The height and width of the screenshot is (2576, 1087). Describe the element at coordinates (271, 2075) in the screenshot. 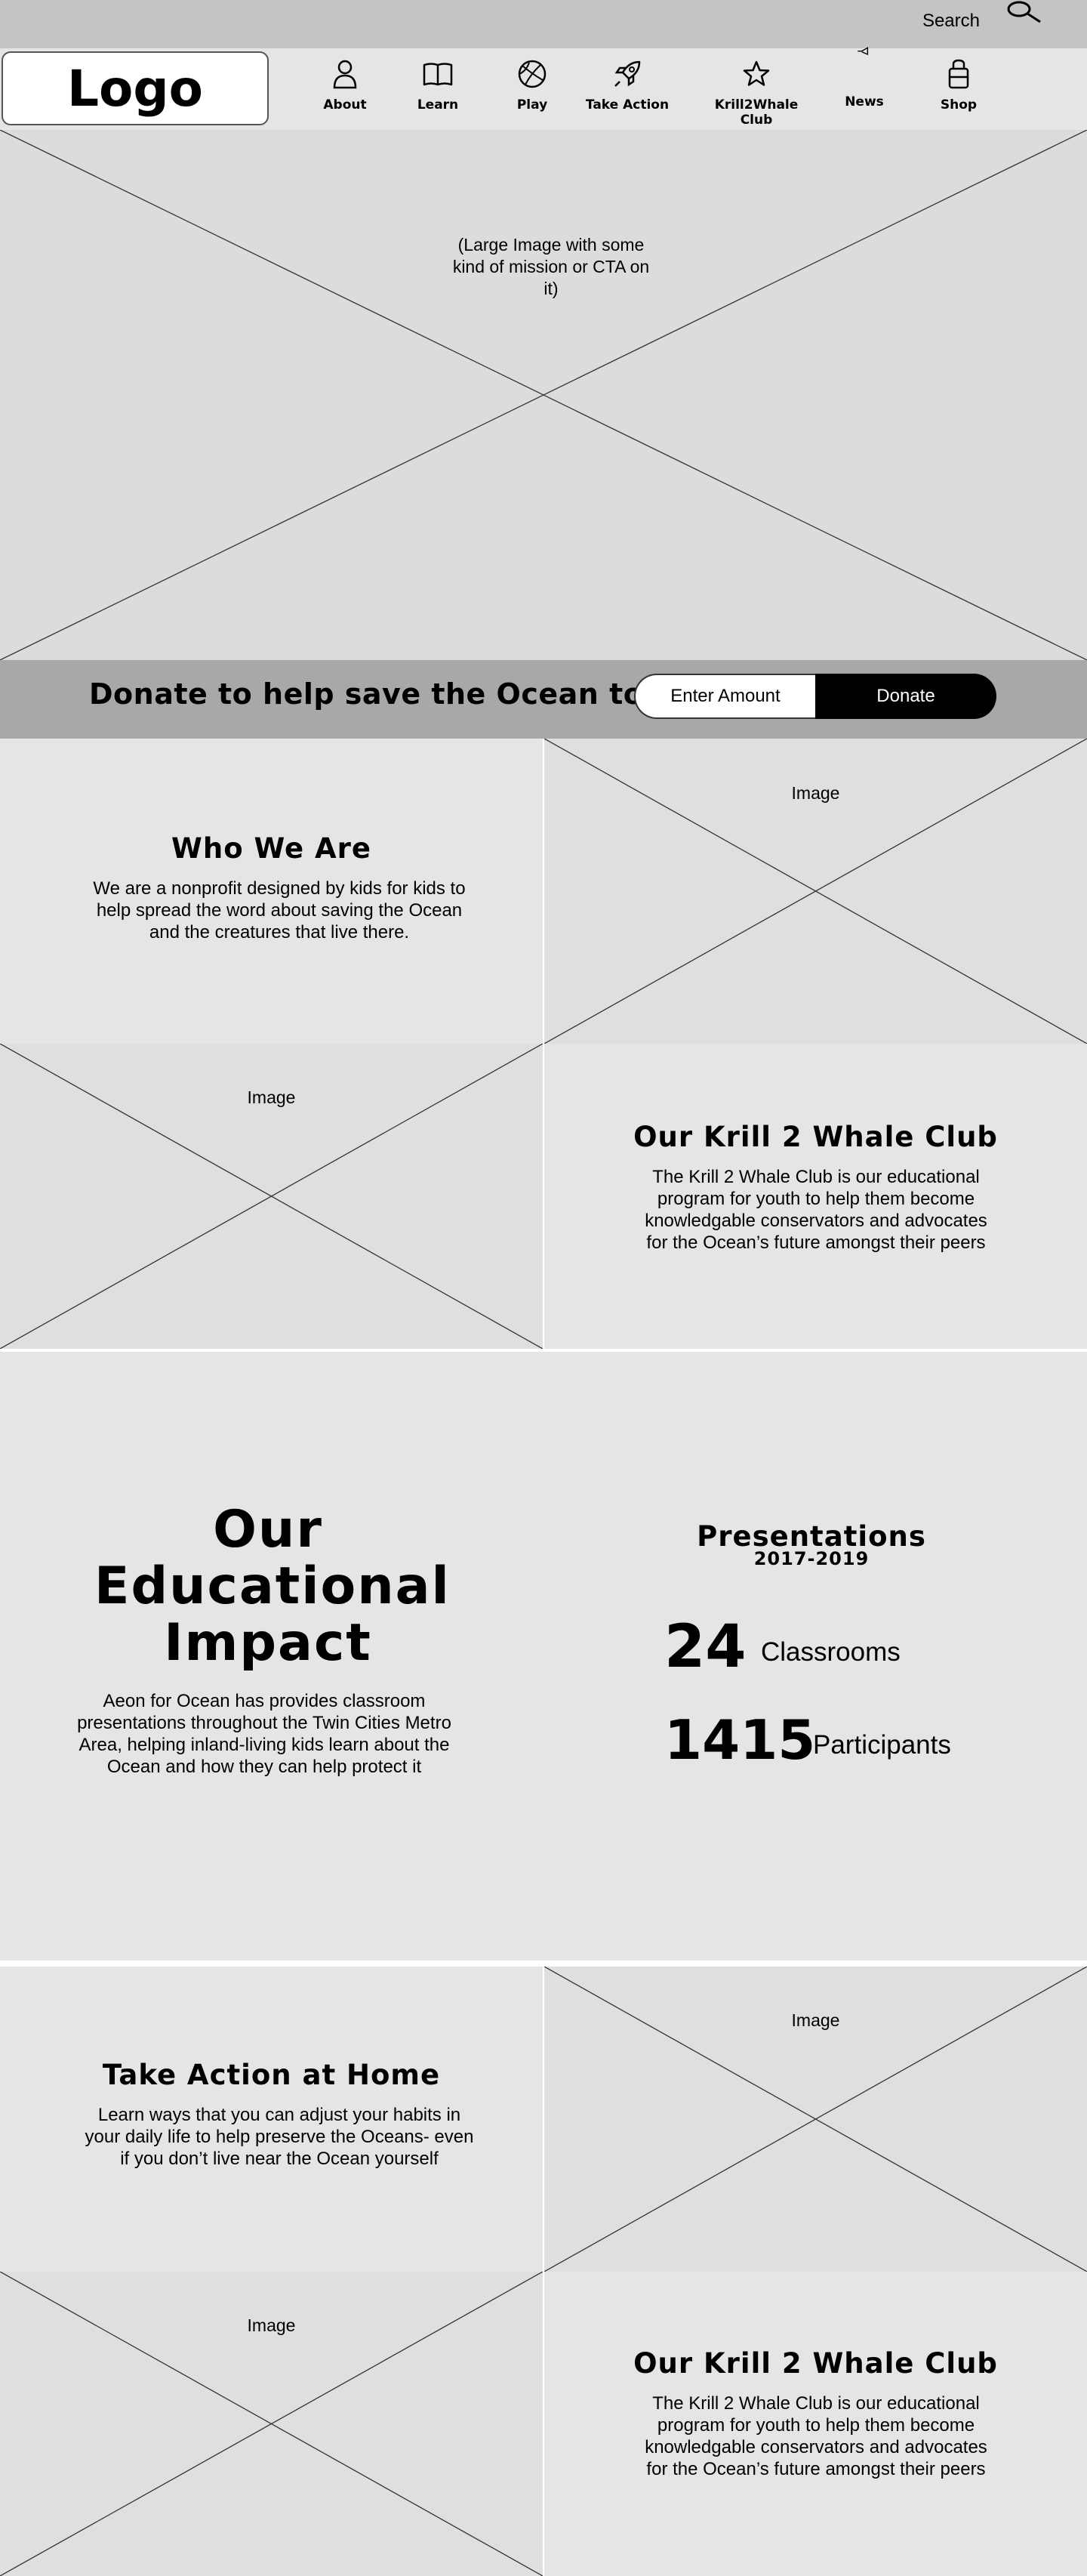

I see `take-action-title: Take Action at Home` at that location.